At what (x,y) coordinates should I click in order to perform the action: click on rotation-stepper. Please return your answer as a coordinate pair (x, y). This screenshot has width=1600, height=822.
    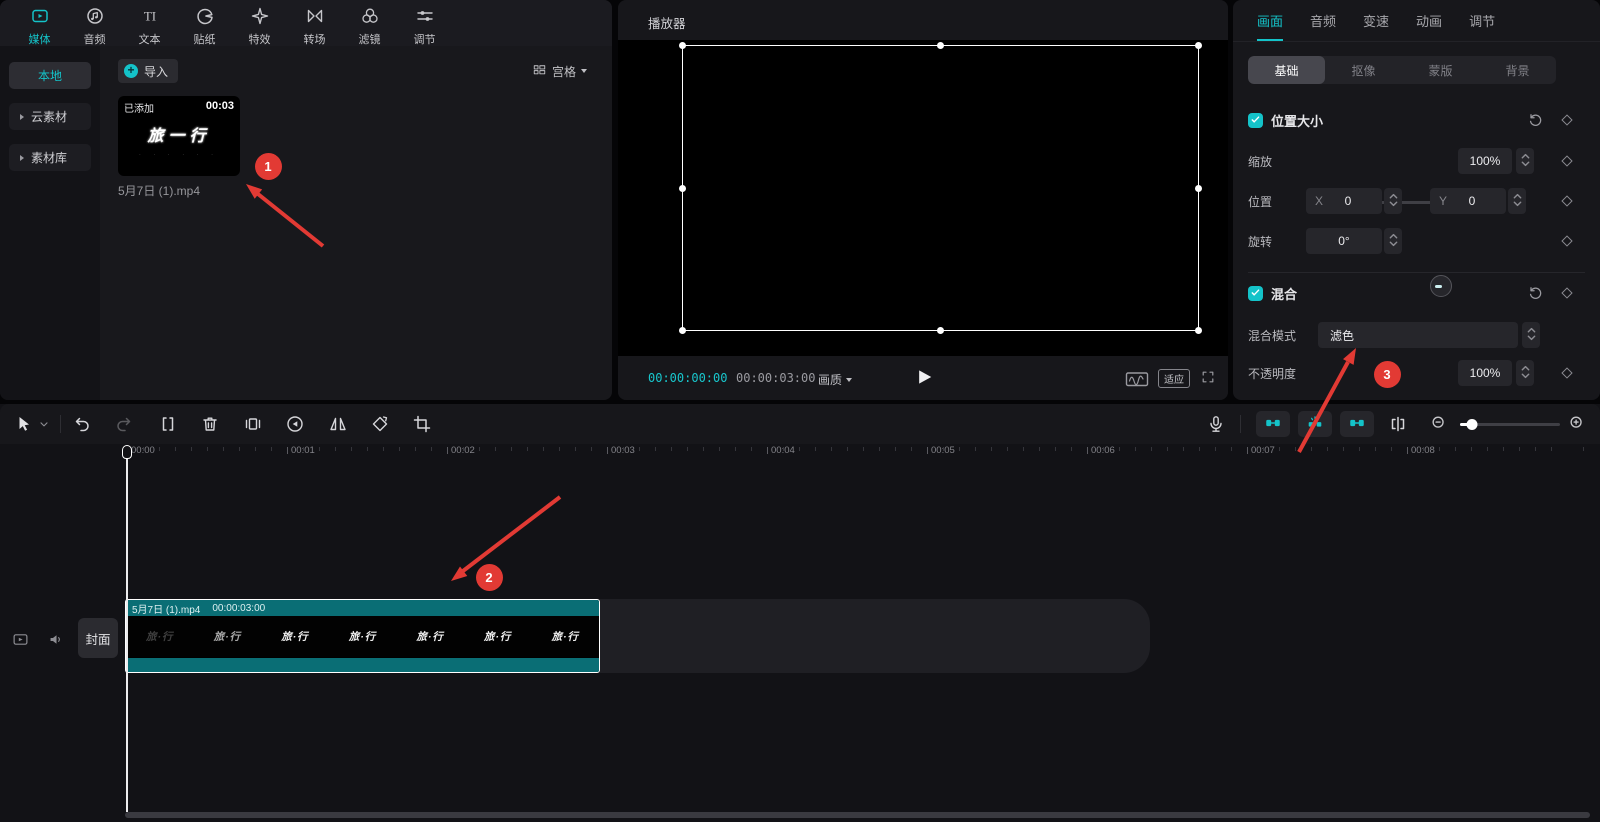
    Looking at the image, I should click on (1393, 241).